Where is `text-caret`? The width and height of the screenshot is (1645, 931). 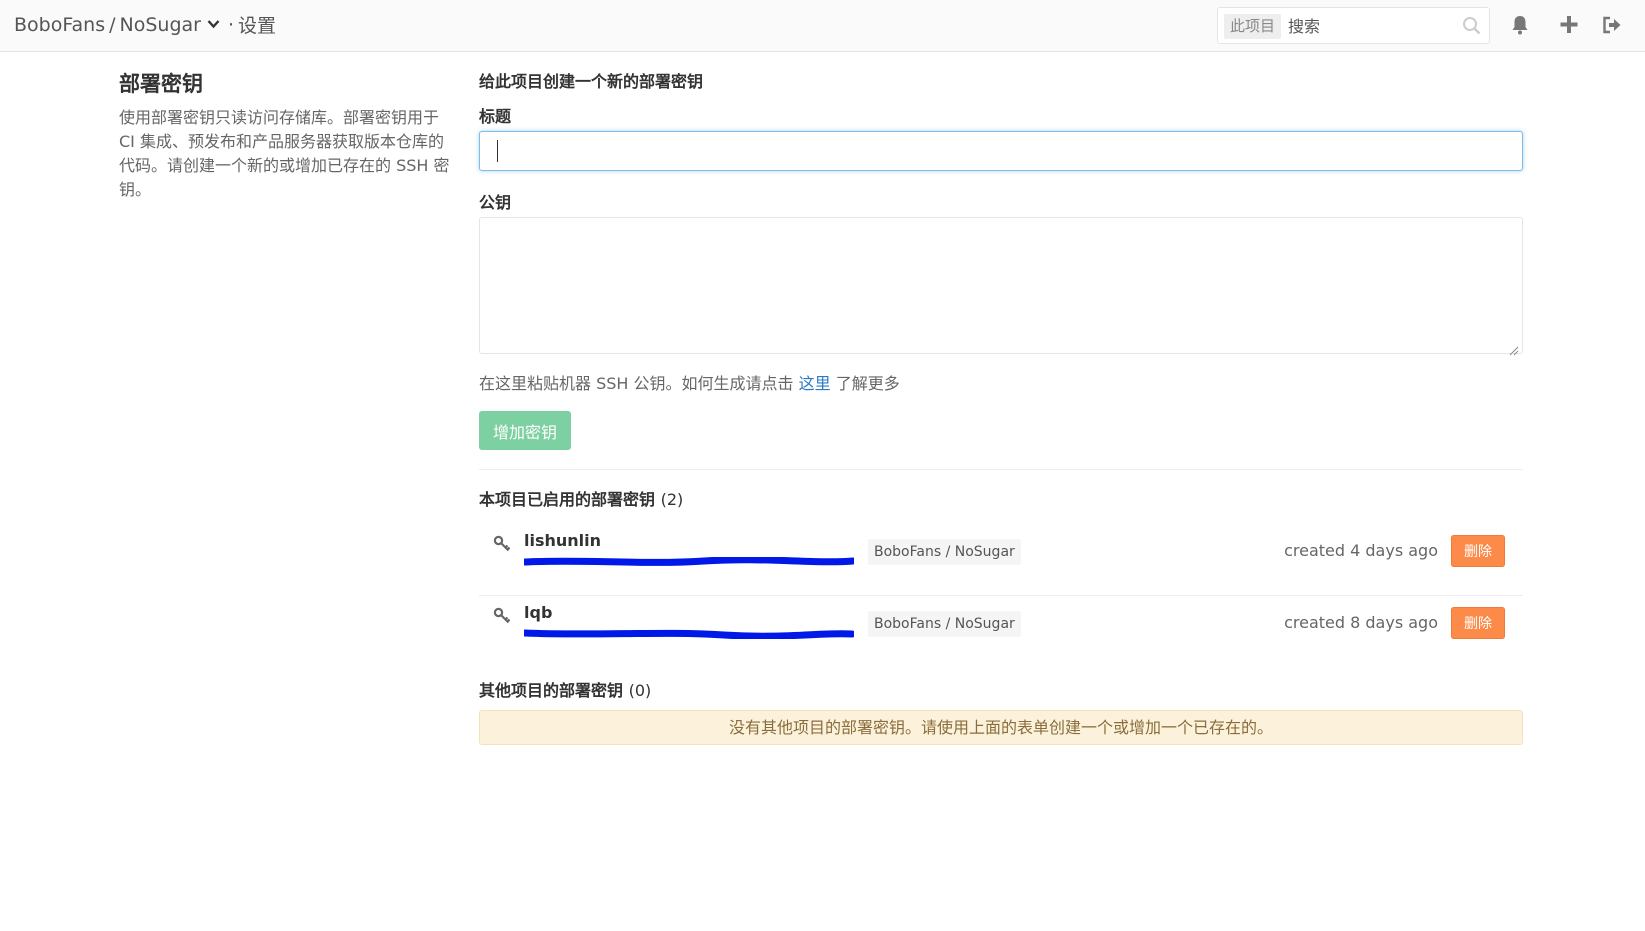 text-caret is located at coordinates (497, 151).